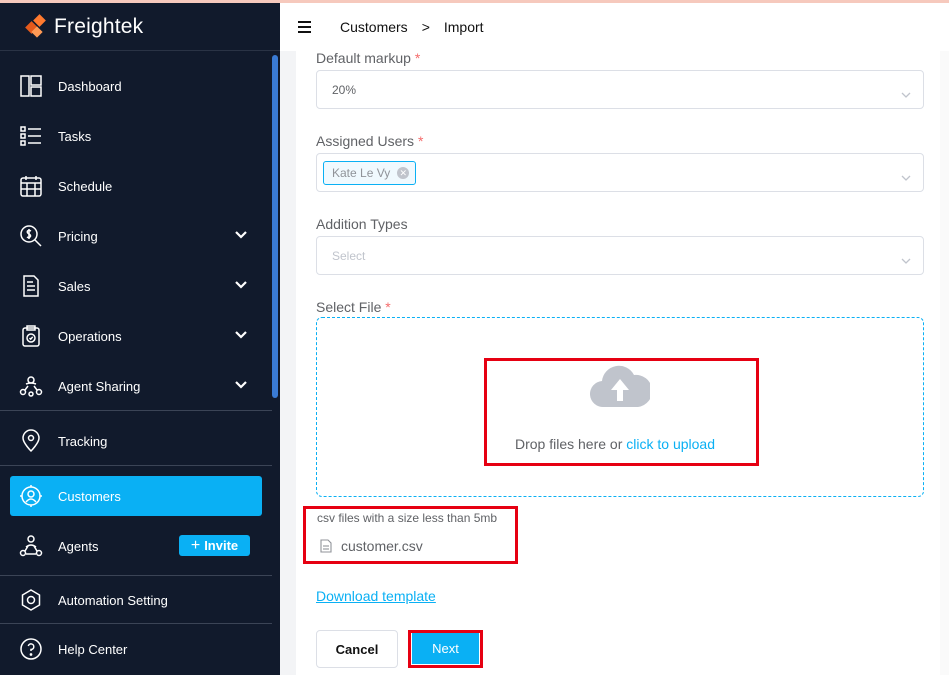 This screenshot has height=675, width=949. I want to click on sales-icon, so click(31, 286).